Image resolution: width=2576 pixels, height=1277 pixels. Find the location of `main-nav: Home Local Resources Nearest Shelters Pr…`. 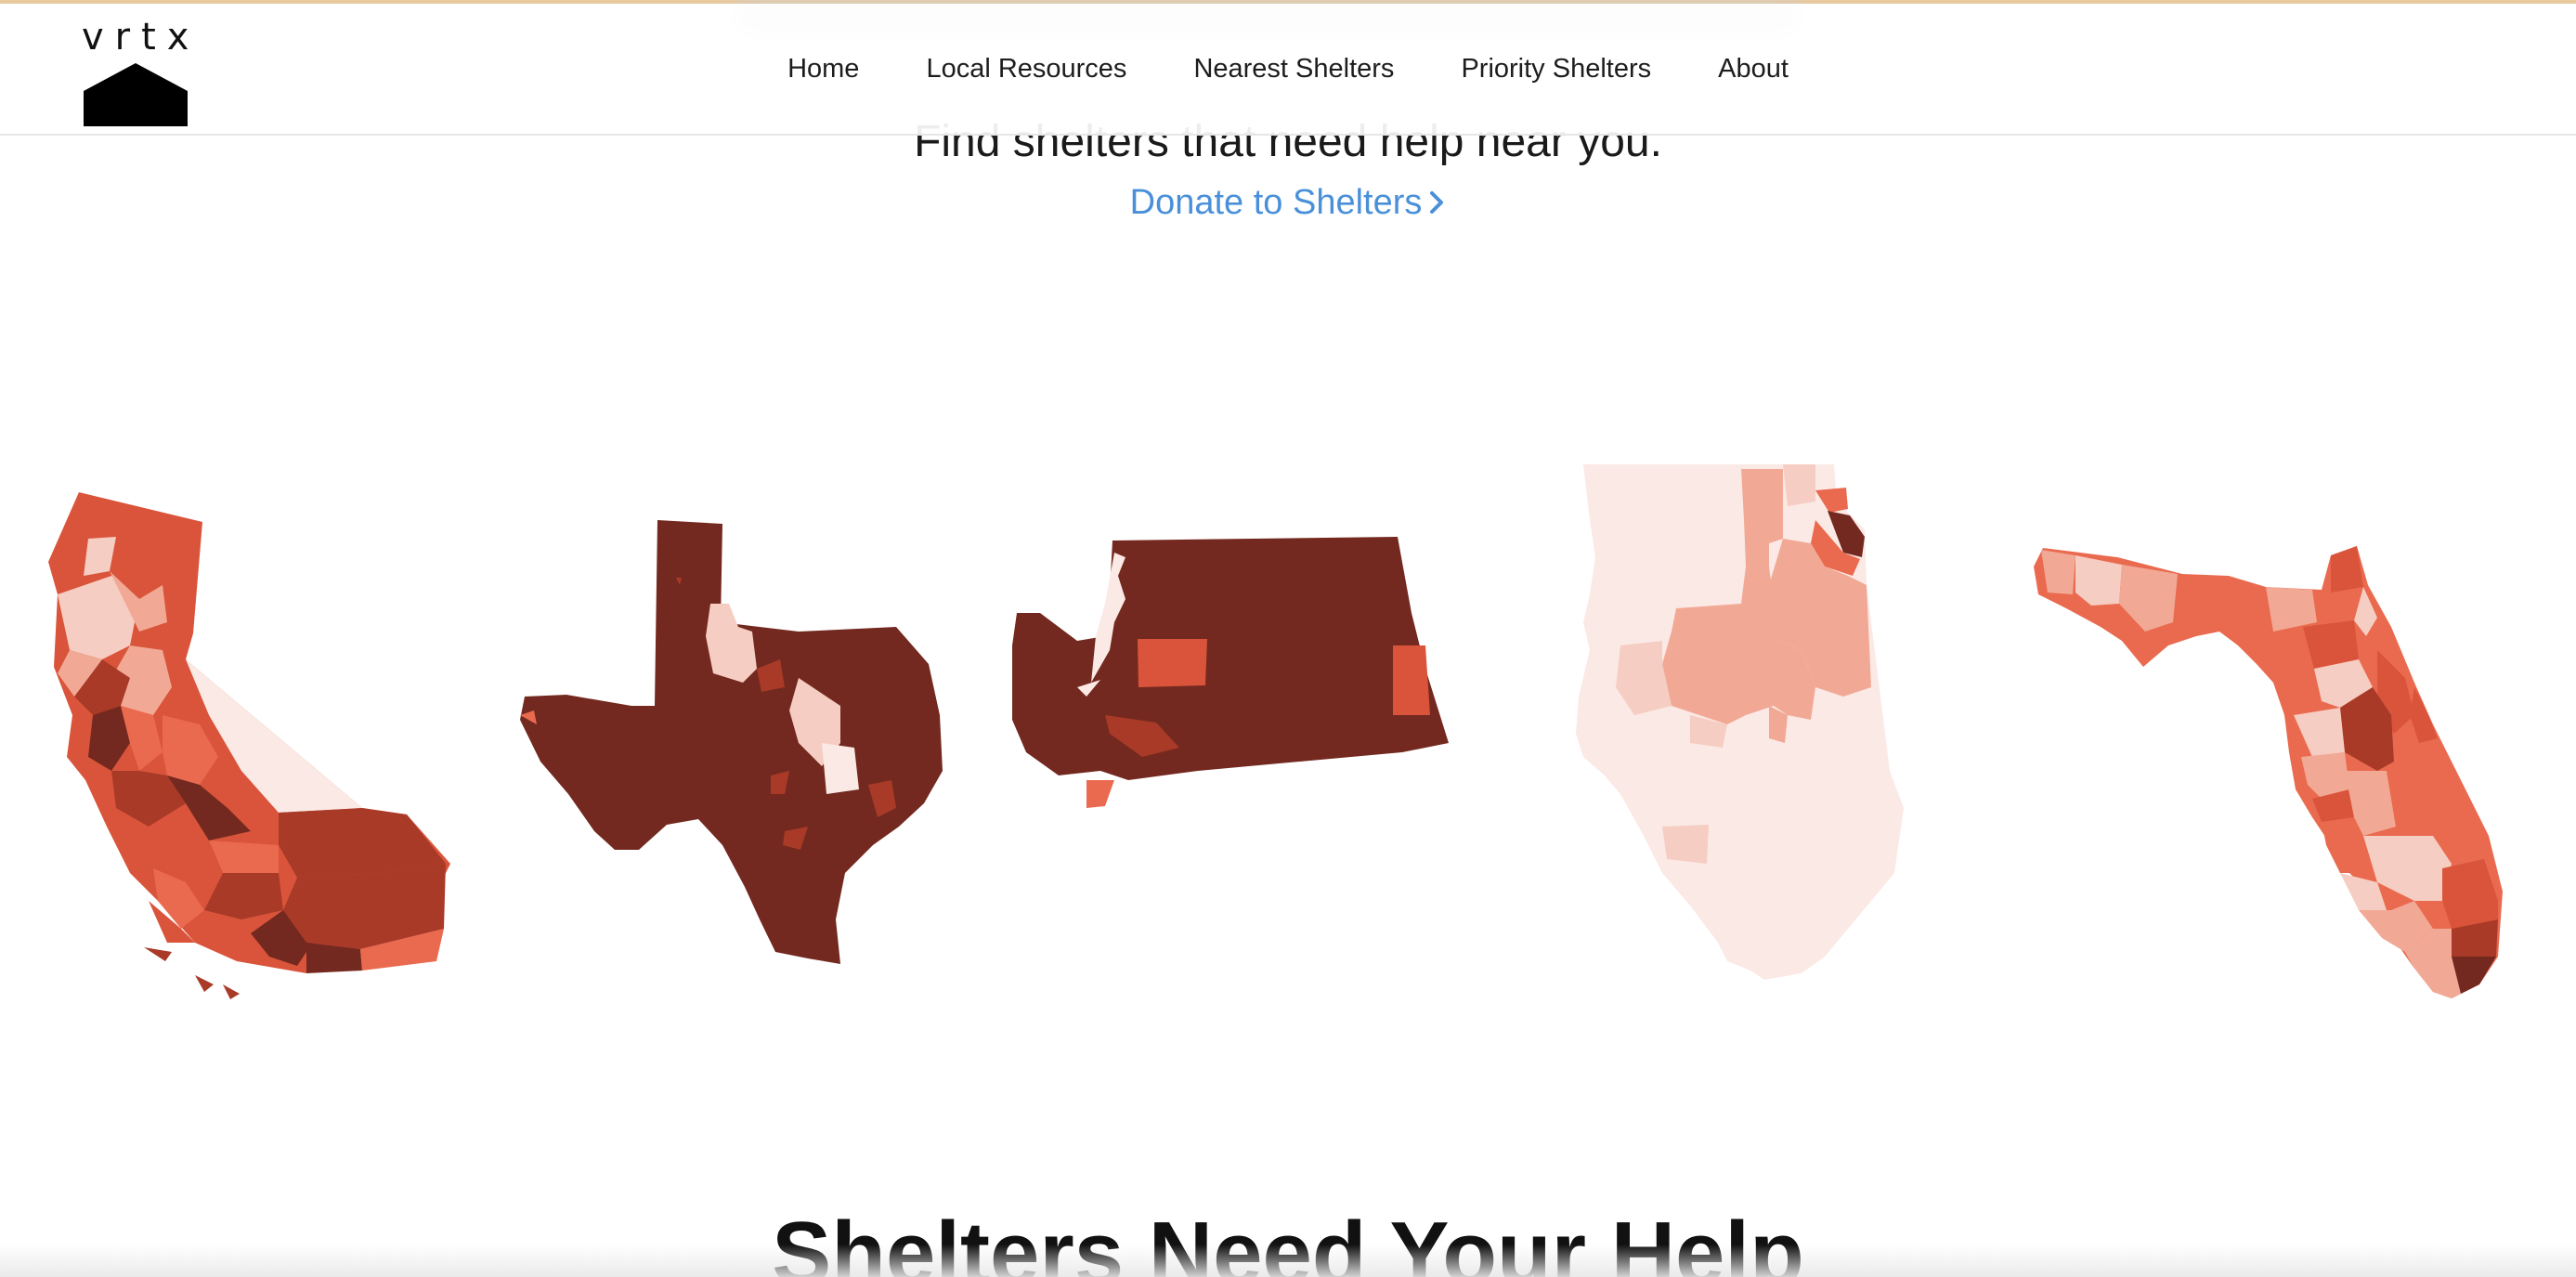

main-nav: Home Local Resources Nearest Shelters Pr… is located at coordinates (1288, 69).